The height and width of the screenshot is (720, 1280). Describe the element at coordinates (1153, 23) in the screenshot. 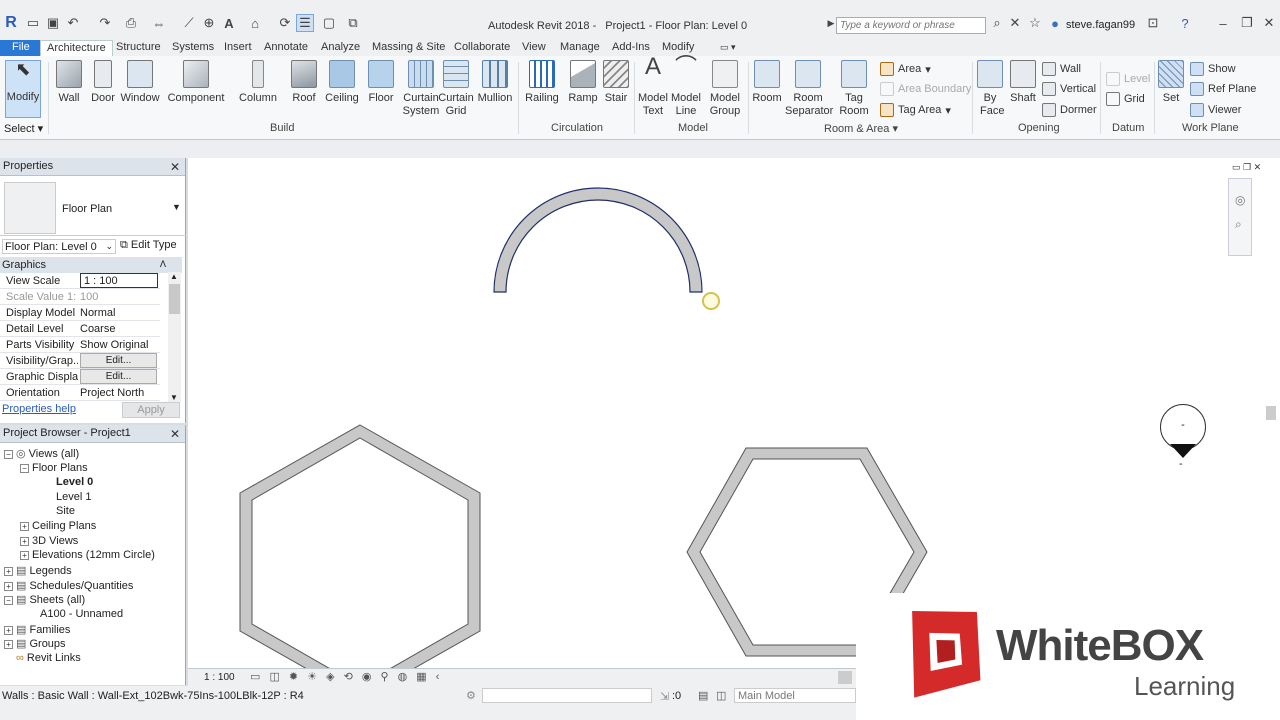

I see `cart-icon: ⊡` at that location.